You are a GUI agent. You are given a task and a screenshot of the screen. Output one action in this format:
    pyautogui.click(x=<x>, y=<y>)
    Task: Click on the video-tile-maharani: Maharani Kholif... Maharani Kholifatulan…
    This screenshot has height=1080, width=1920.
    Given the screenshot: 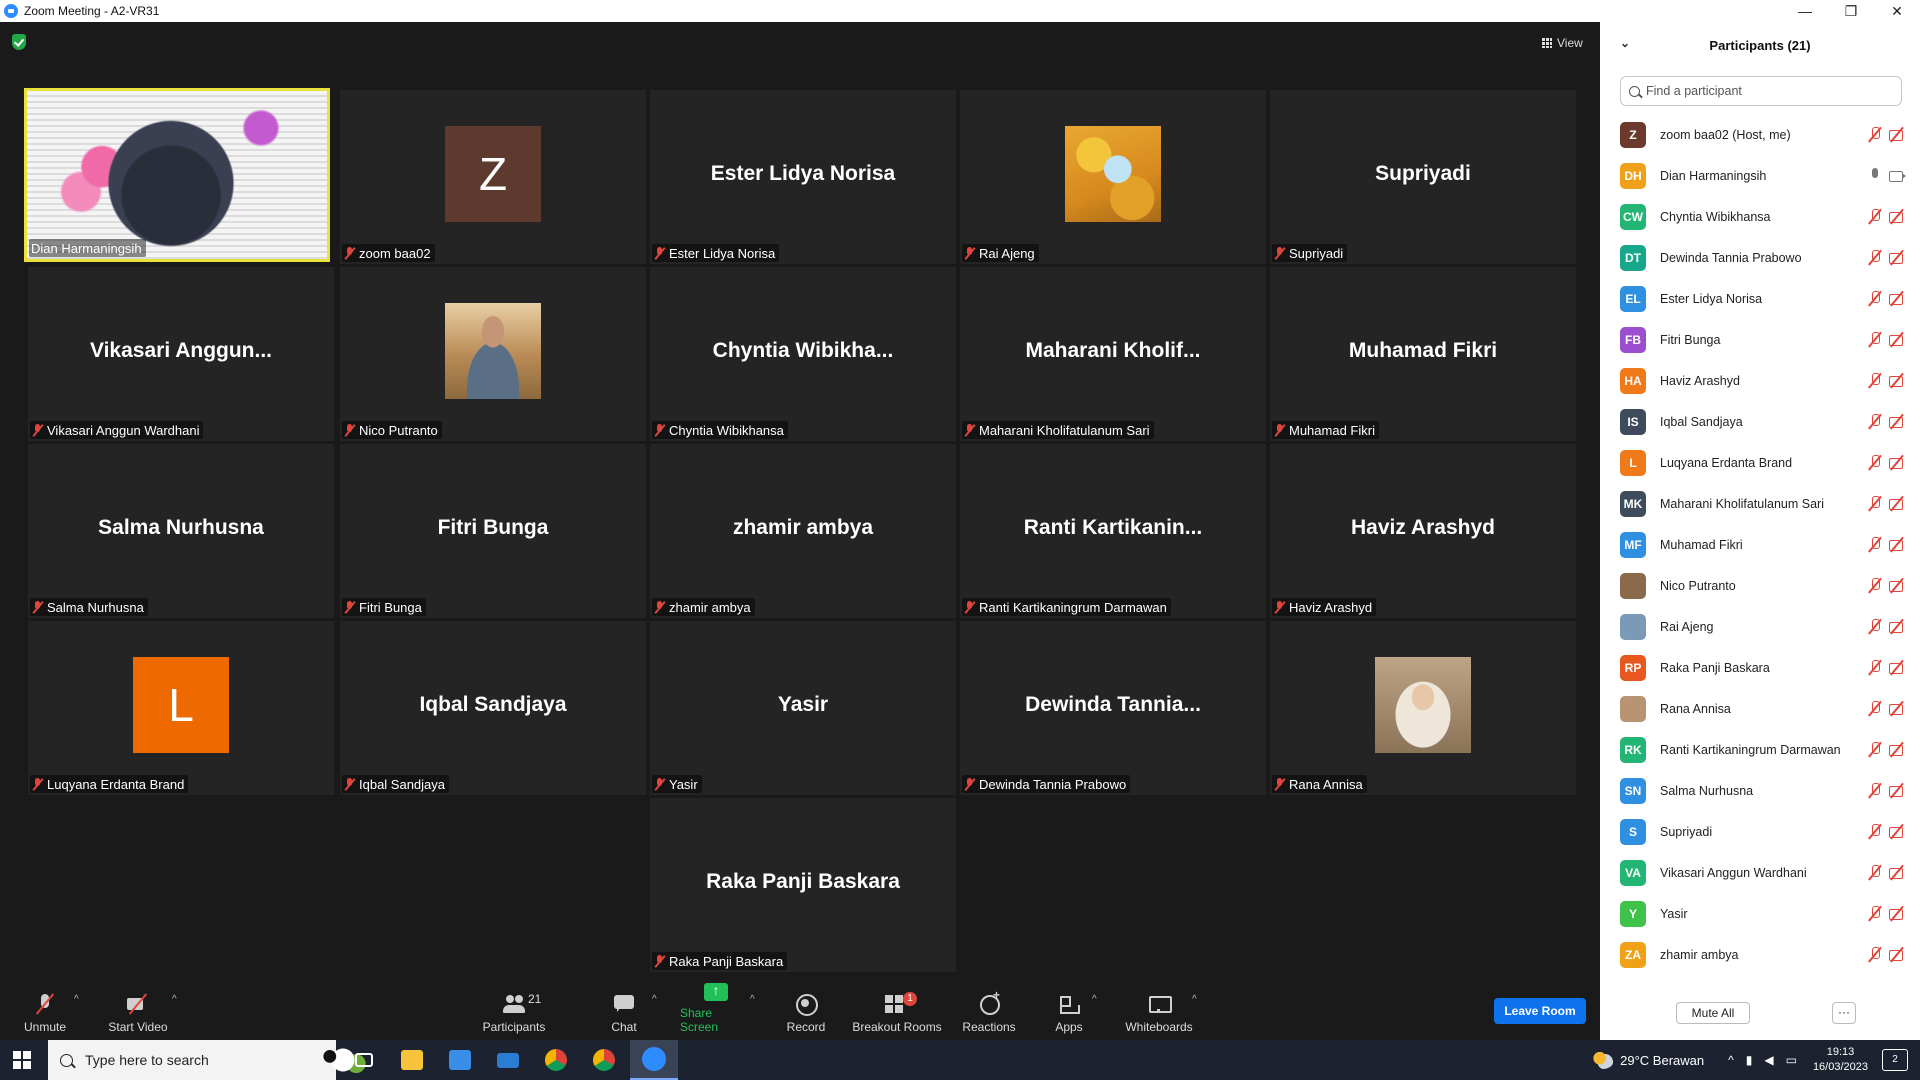 What is the action you would take?
    pyautogui.click(x=1113, y=354)
    